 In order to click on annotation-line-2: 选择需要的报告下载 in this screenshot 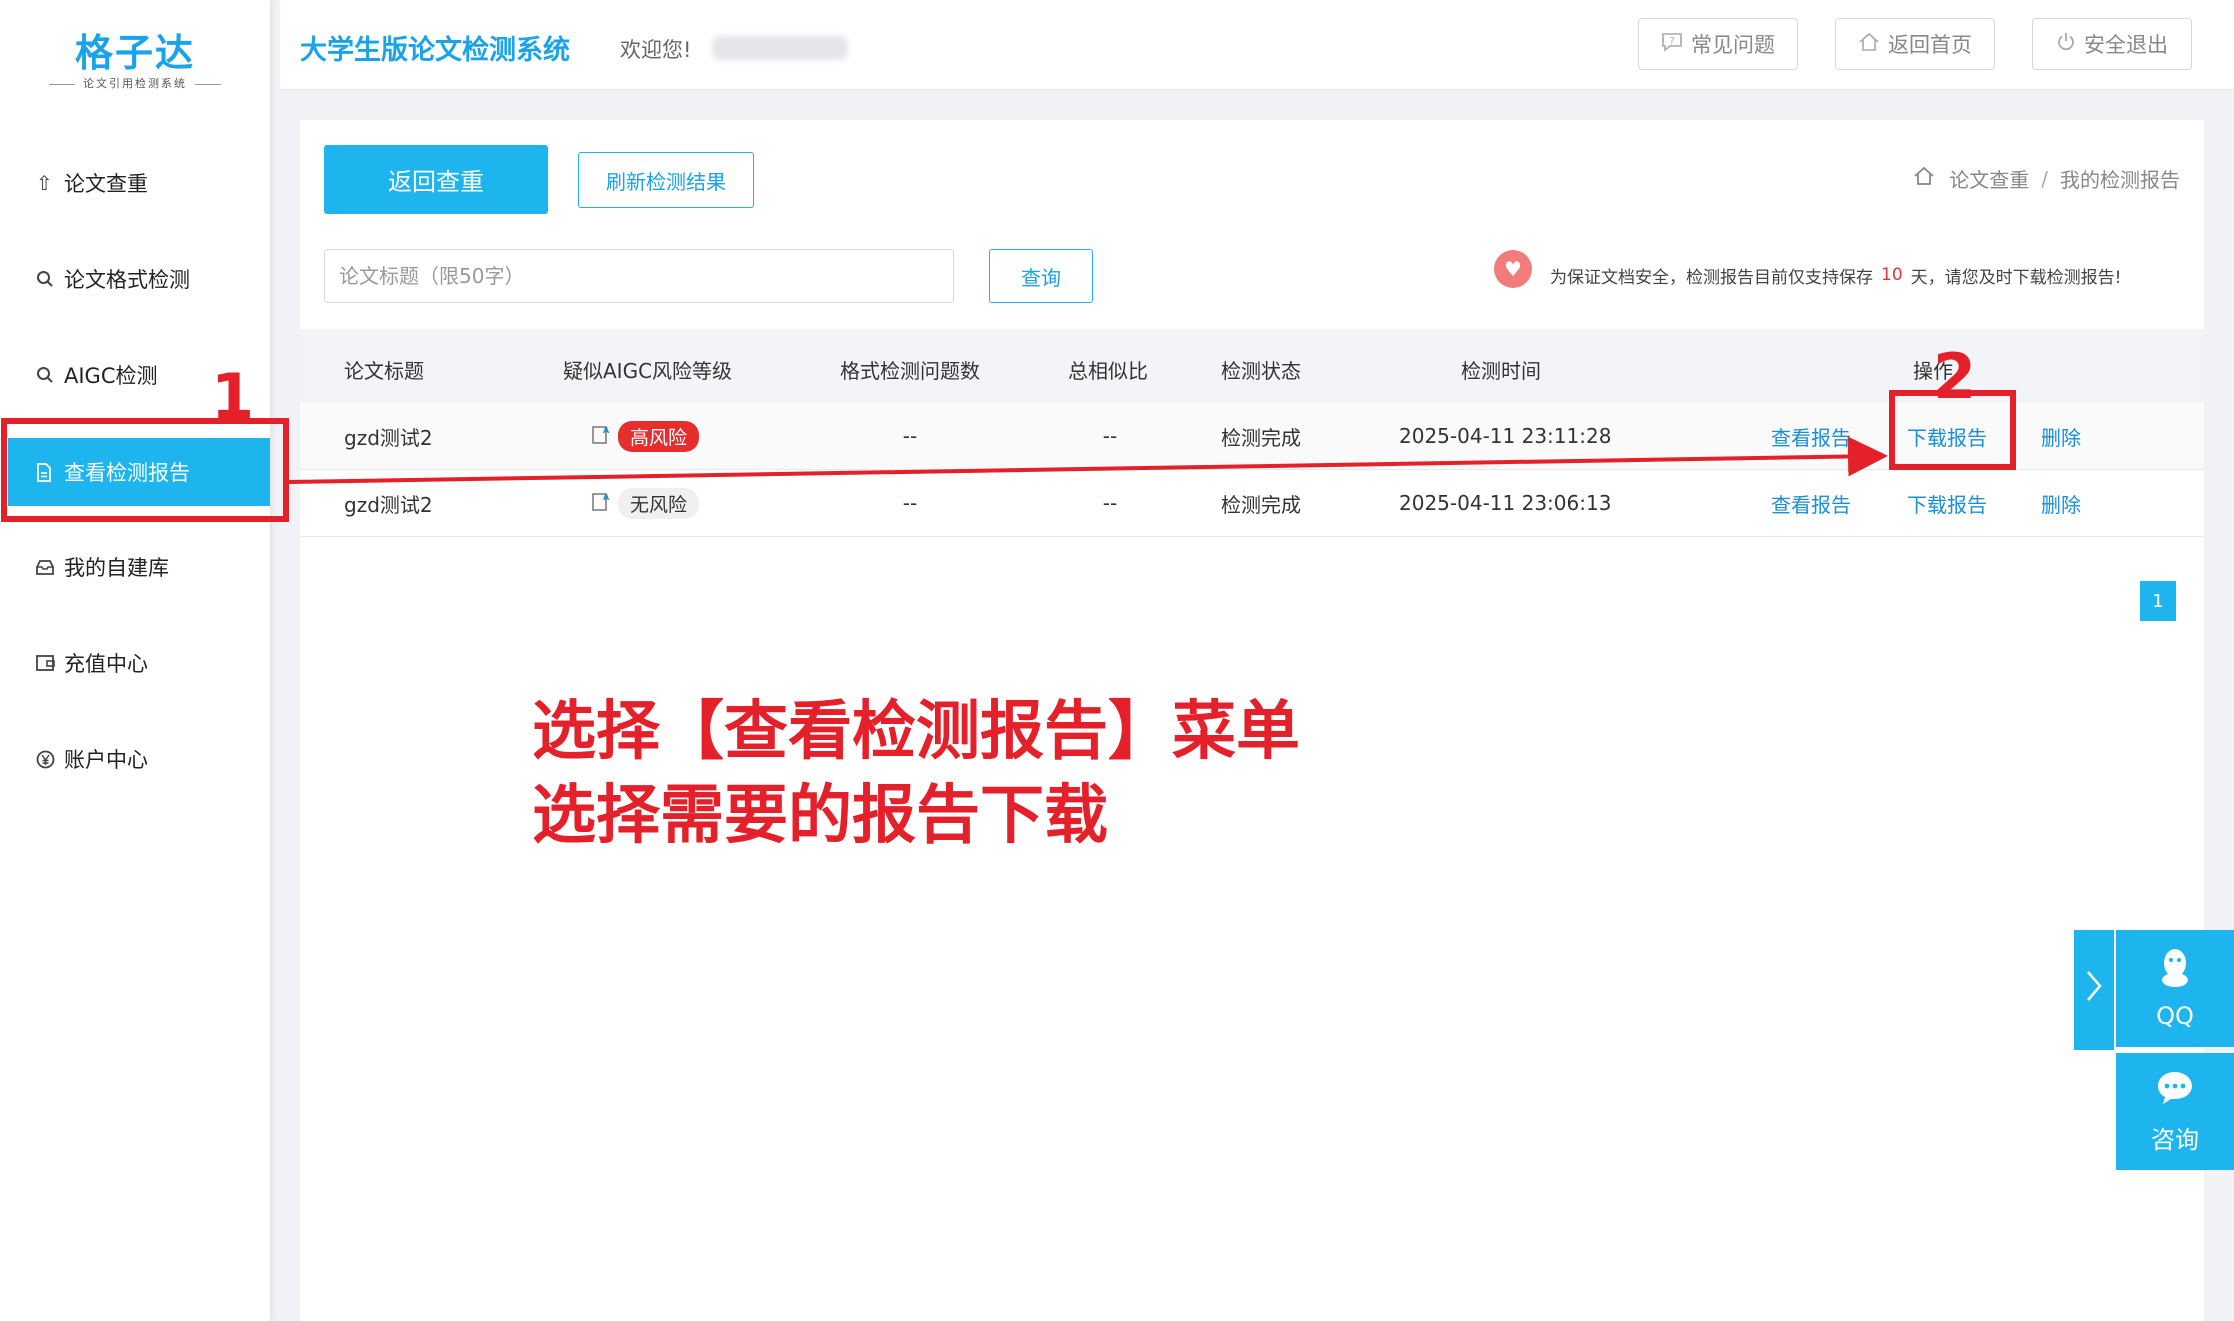, I will do `click(820, 816)`.